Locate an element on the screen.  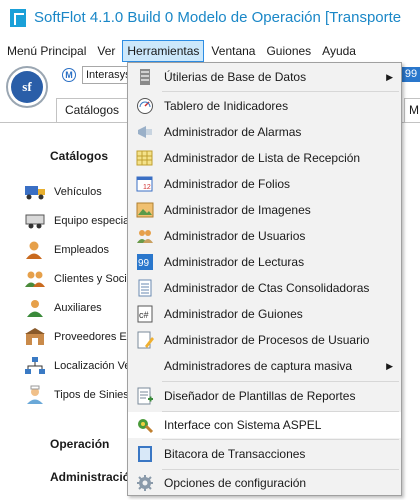
menu-item-usuarios: Administrador de Usuarios is located at coordinates (264, 236).